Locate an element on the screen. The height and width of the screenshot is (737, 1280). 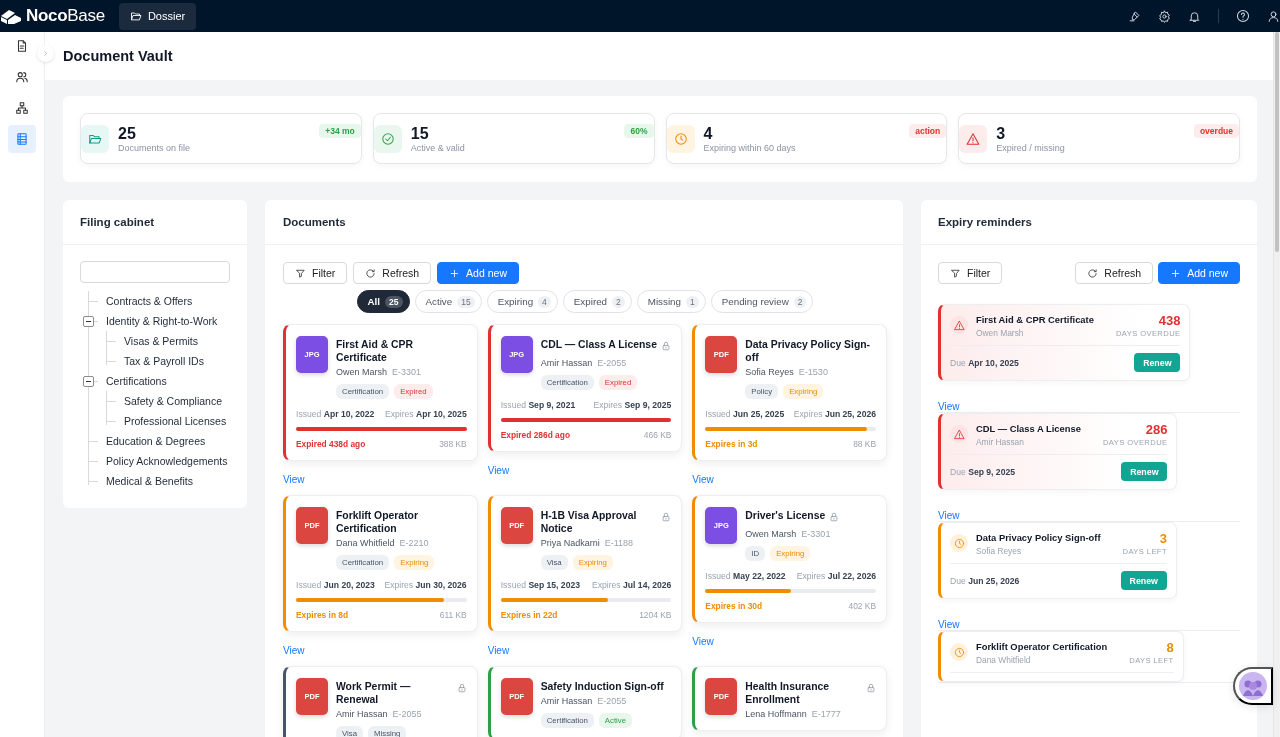
document-title: Health Insurance Enrollment is located at coordinates (788, 693).